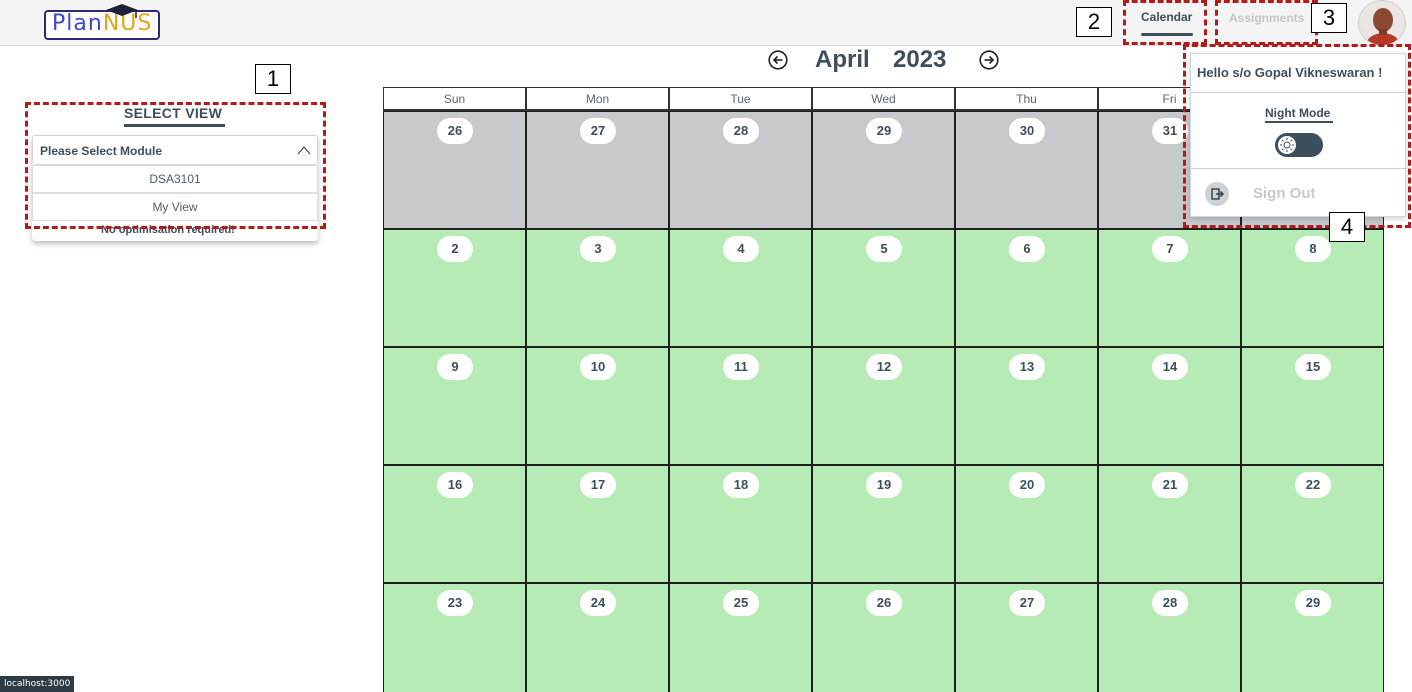 The height and width of the screenshot is (692, 1412). Describe the element at coordinates (597, 406) in the screenshot. I see `calendar-day-cell: 10` at that location.